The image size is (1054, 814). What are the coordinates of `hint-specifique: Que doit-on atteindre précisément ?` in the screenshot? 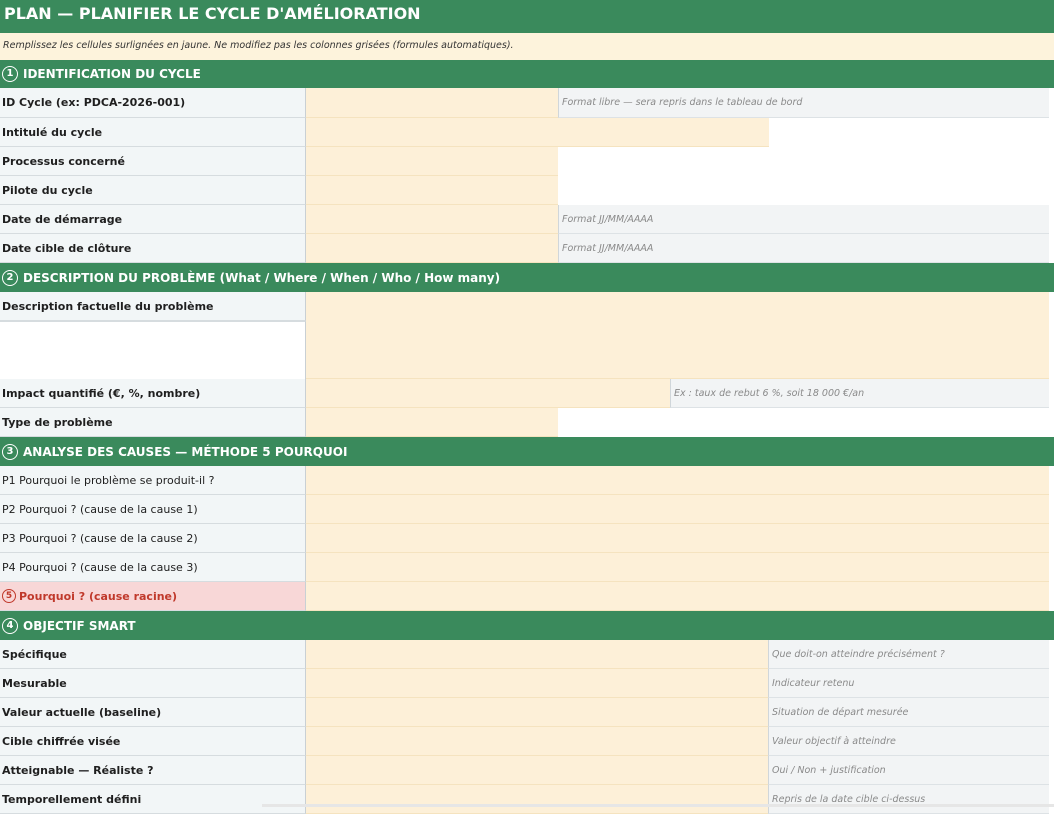 It's located at (908, 654).